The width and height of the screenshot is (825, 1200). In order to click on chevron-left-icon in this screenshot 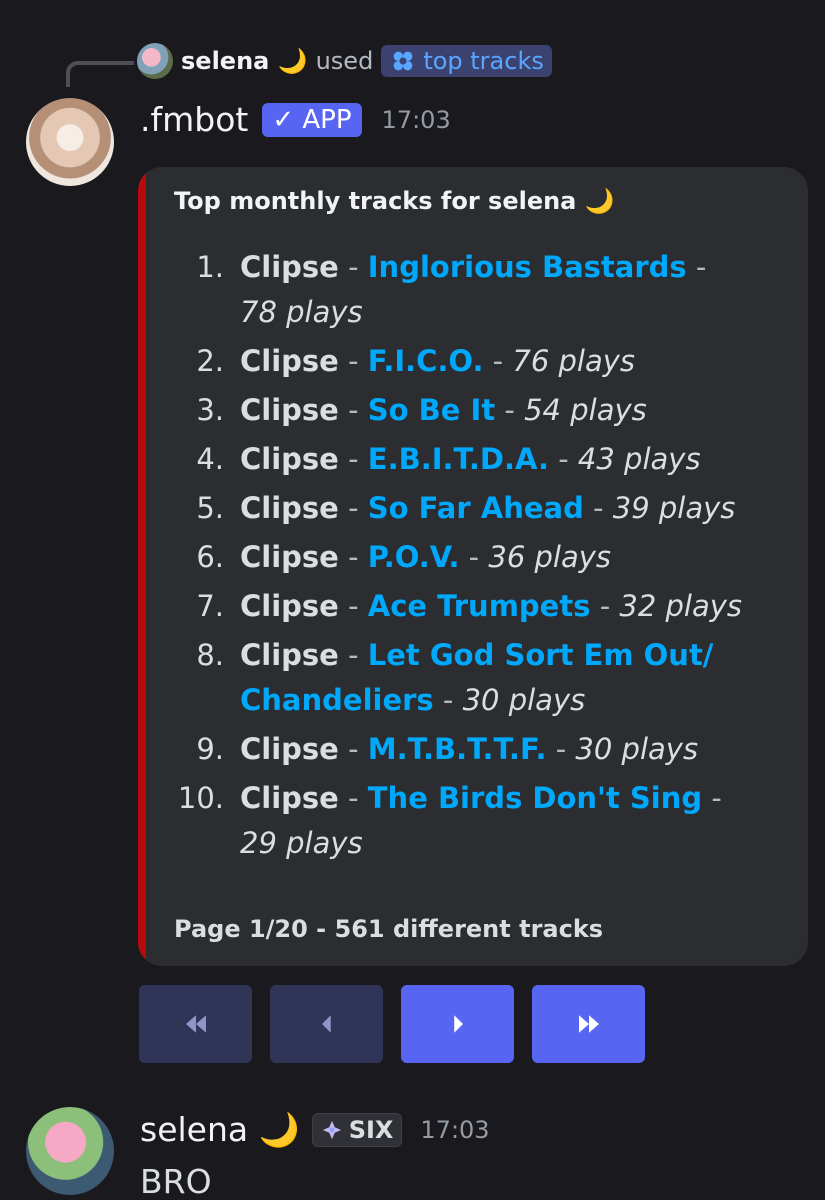, I will do `click(326, 1024)`.